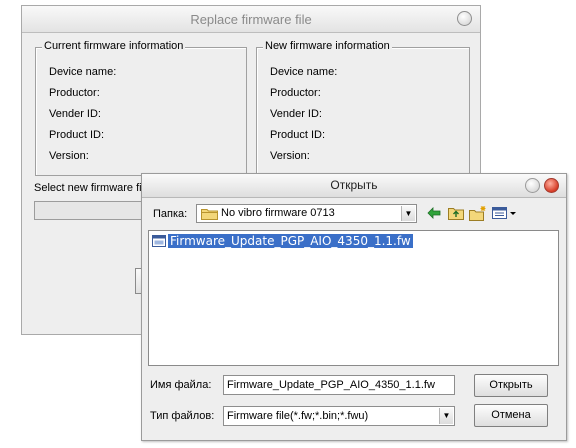  I want to click on folder-icon, so click(209, 214).